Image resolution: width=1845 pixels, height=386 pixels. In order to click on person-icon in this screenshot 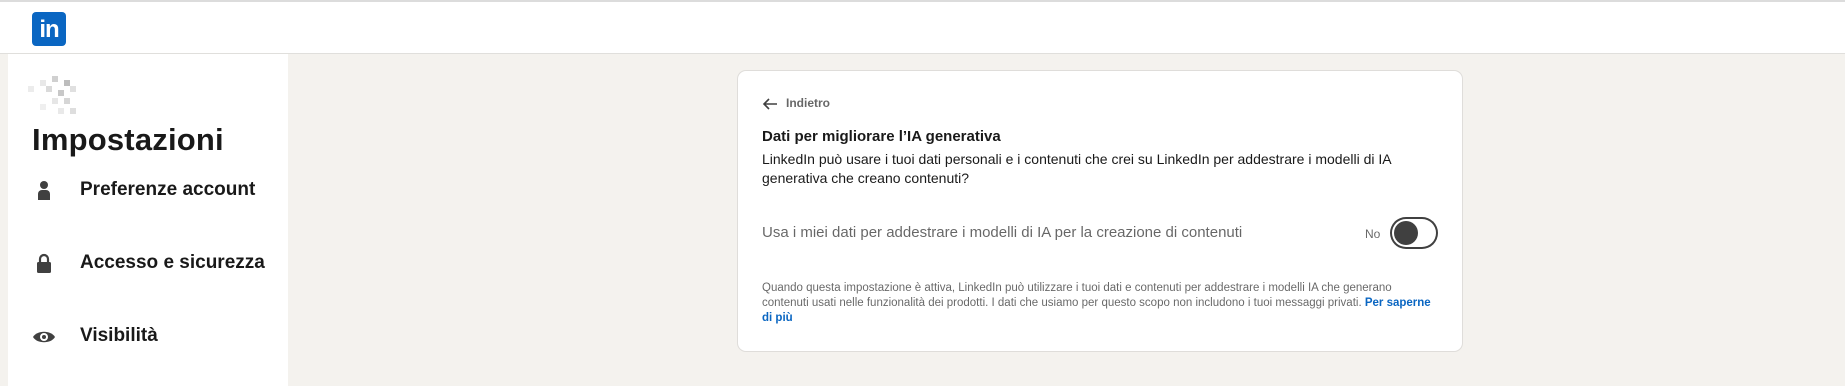, I will do `click(44, 190)`.